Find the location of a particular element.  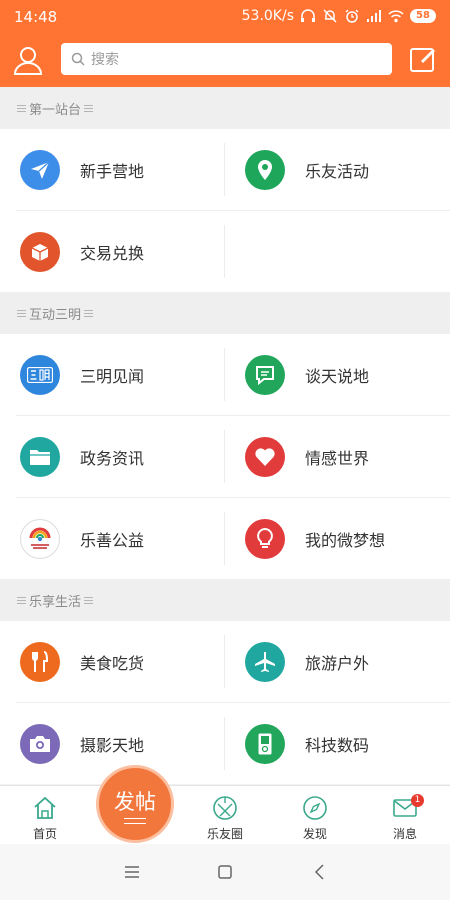

forum-item-label: 三明见闻 is located at coordinates (112, 376).